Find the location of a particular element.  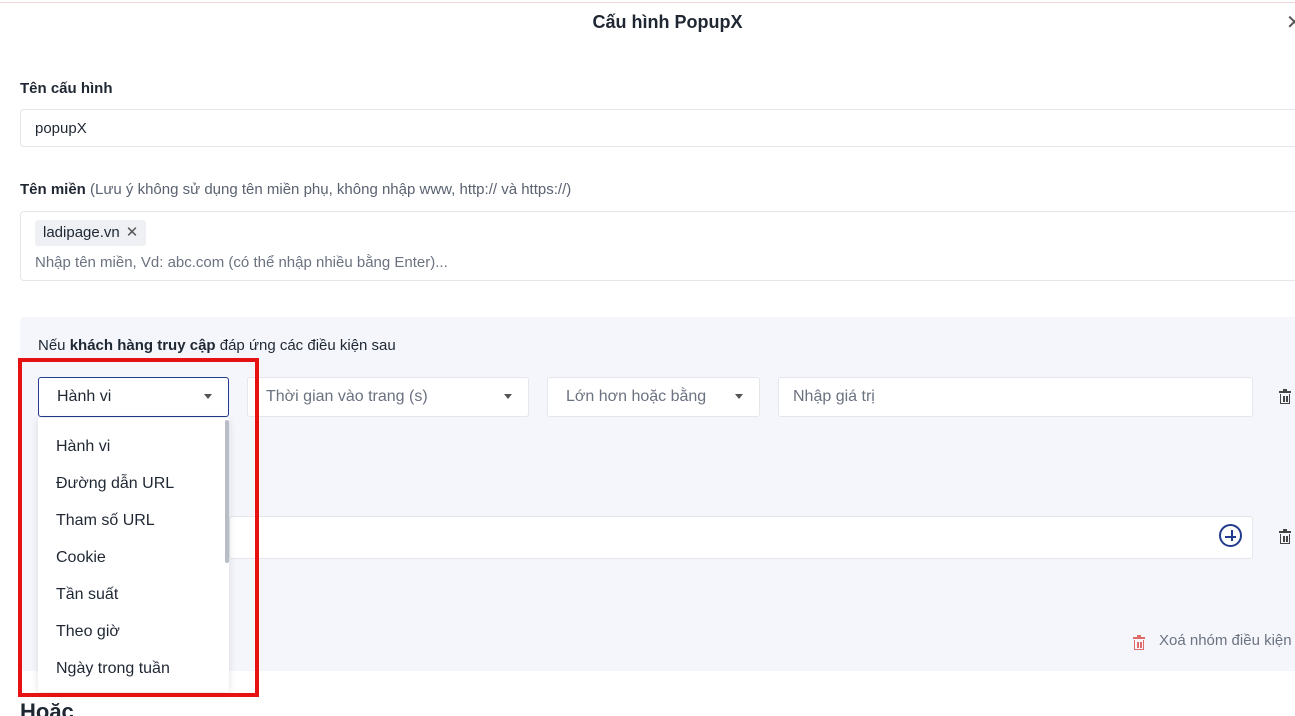

delete-group-button: Xoá nhóm điều kiện is located at coordinates (1225, 640).